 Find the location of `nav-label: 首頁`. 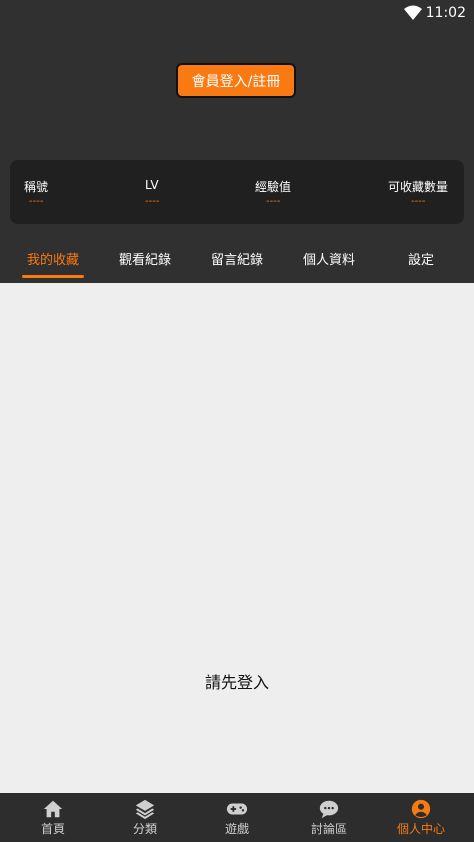

nav-label: 首頁 is located at coordinates (52, 829).